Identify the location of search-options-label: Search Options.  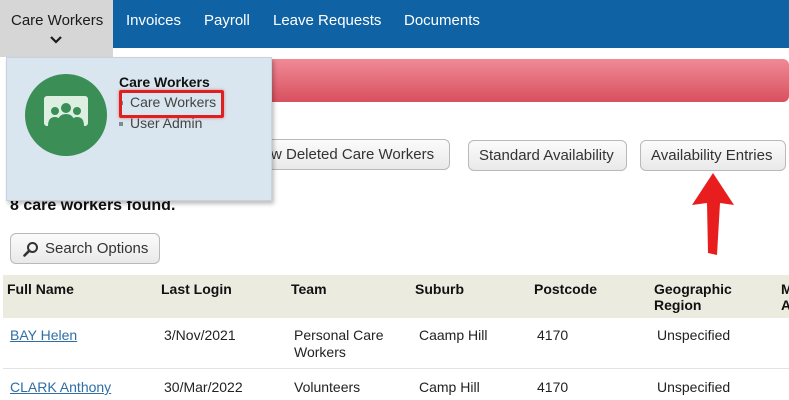
(97, 248).